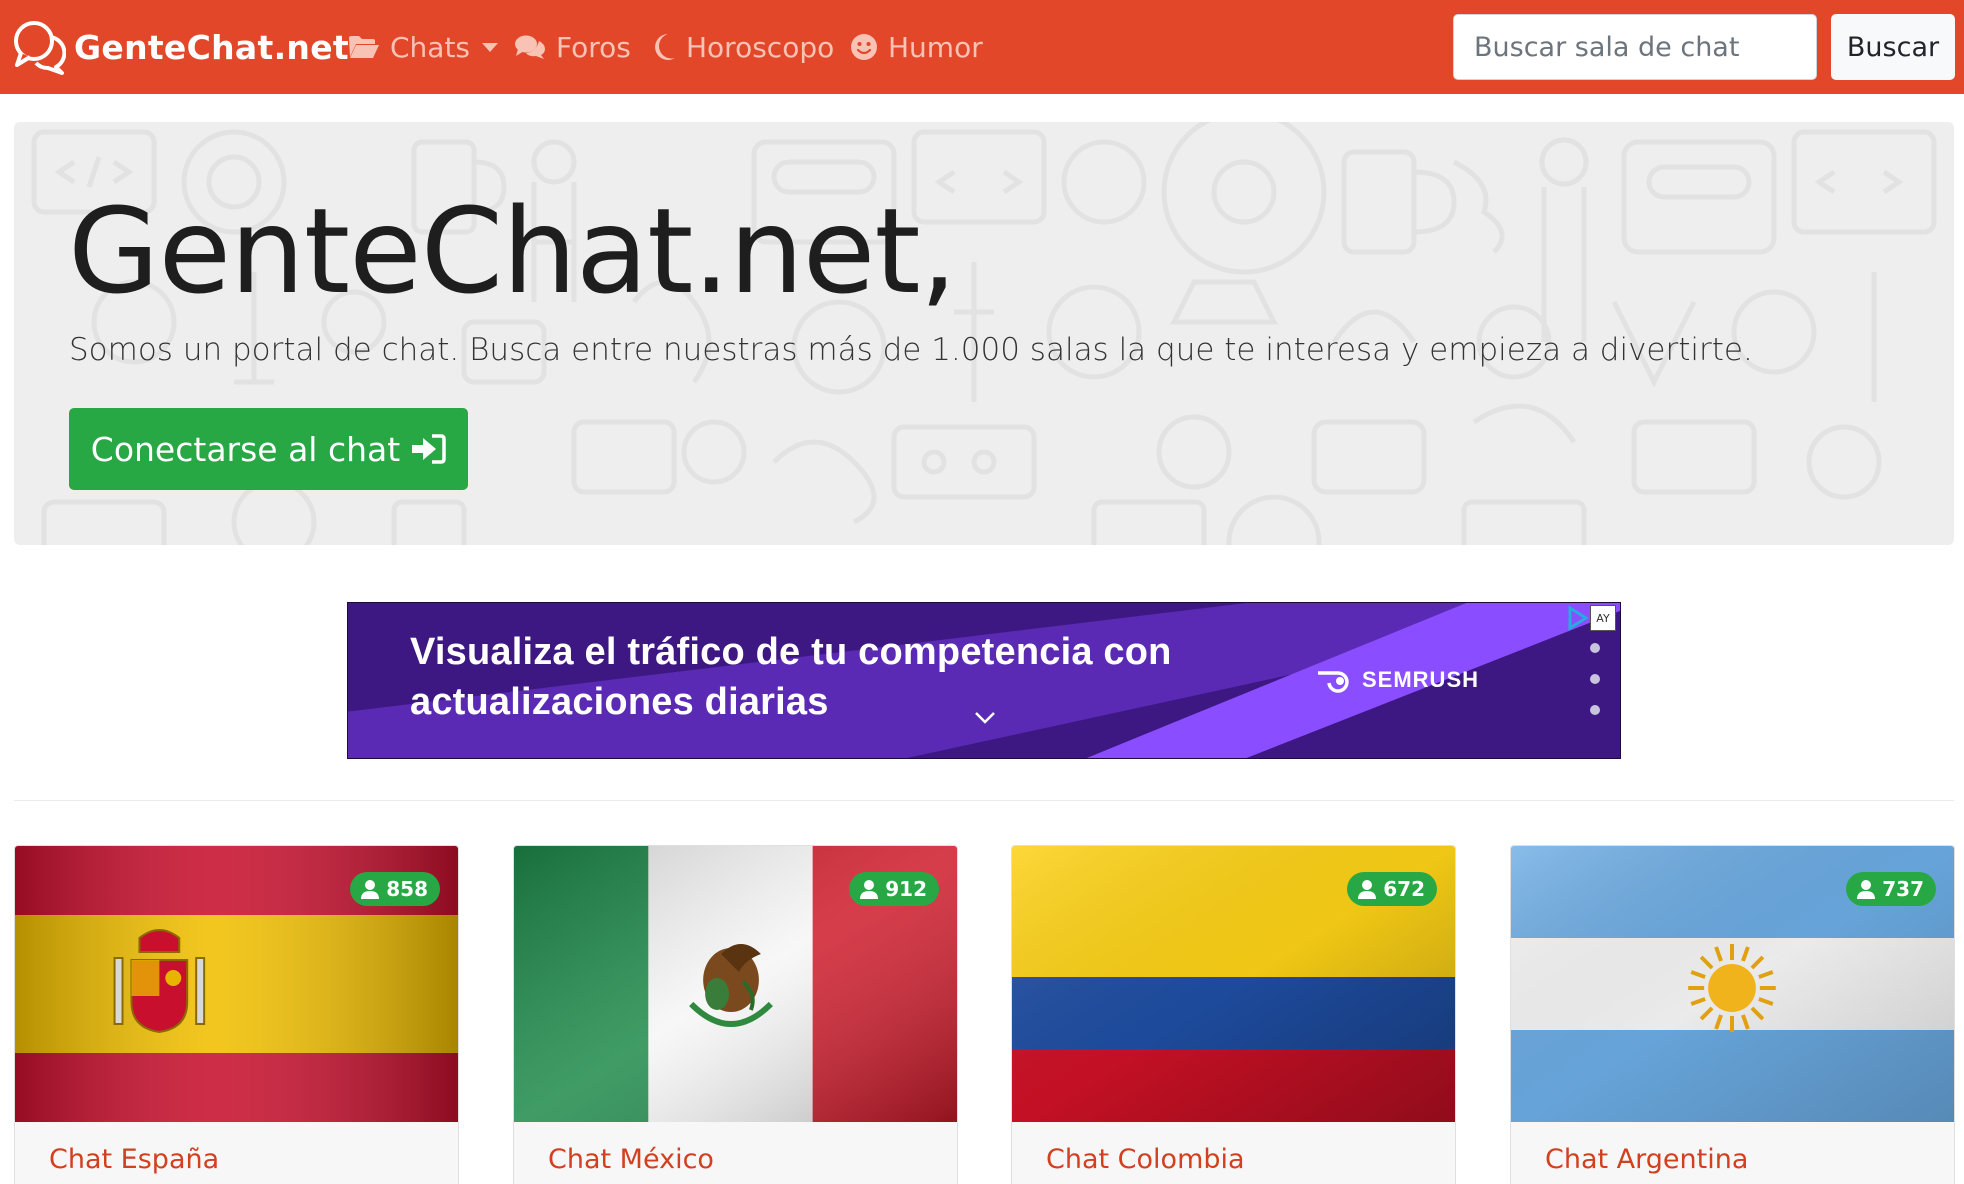 The image size is (1964, 1184). I want to click on adchoices-icon, so click(1578, 618).